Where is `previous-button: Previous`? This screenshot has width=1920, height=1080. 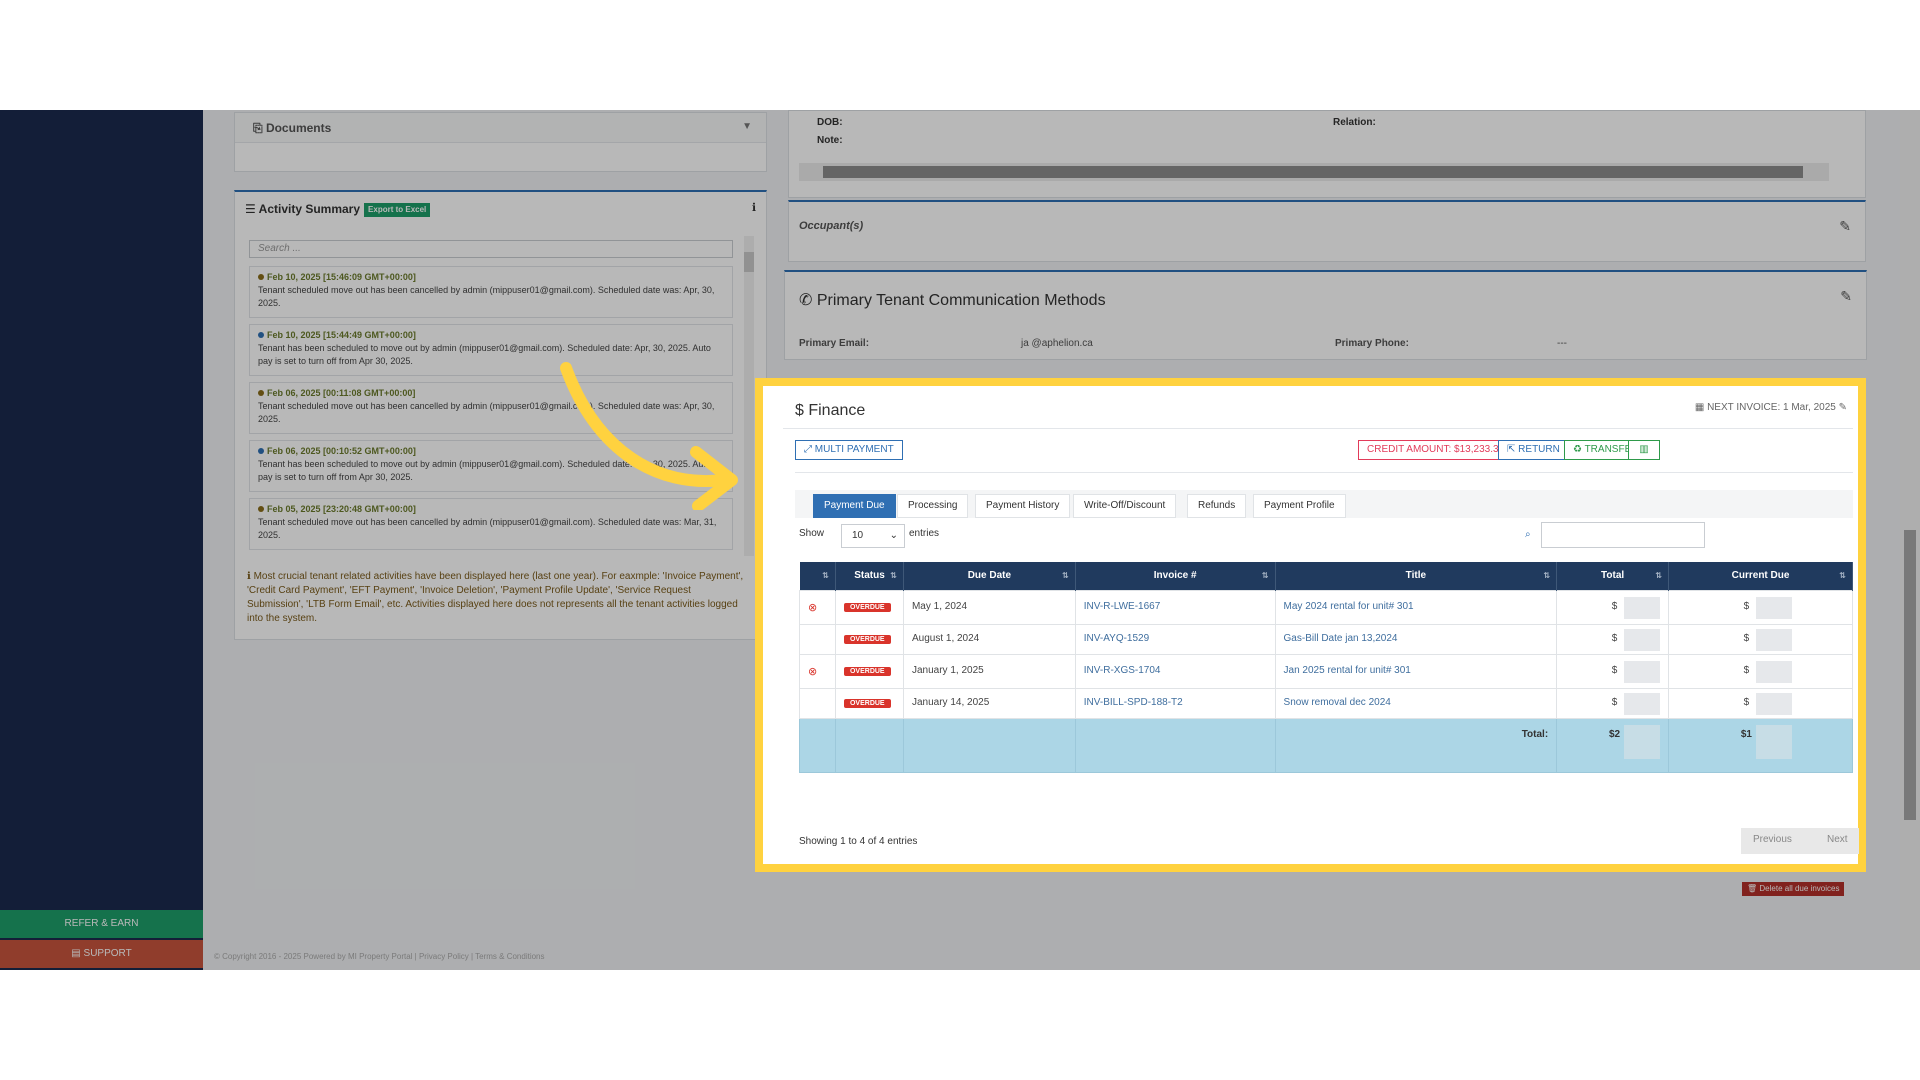
previous-button: Previous is located at coordinates (1772, 839).